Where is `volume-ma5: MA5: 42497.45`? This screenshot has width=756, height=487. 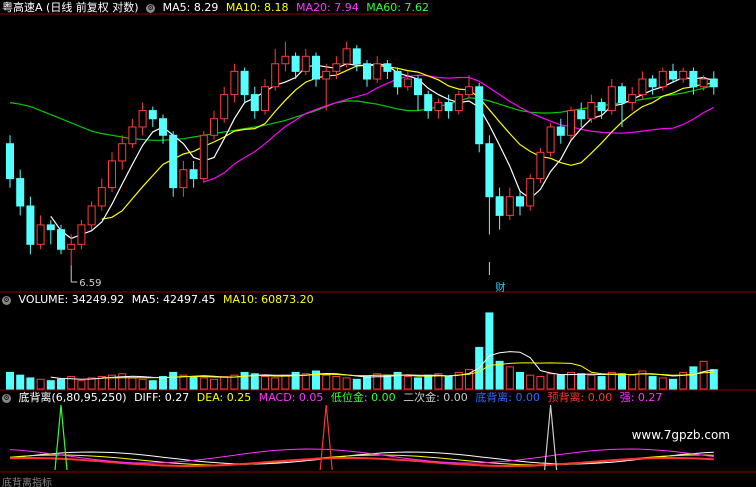 volume-ma5: MA5: 42497.45 is located at coordinates (173, 299).